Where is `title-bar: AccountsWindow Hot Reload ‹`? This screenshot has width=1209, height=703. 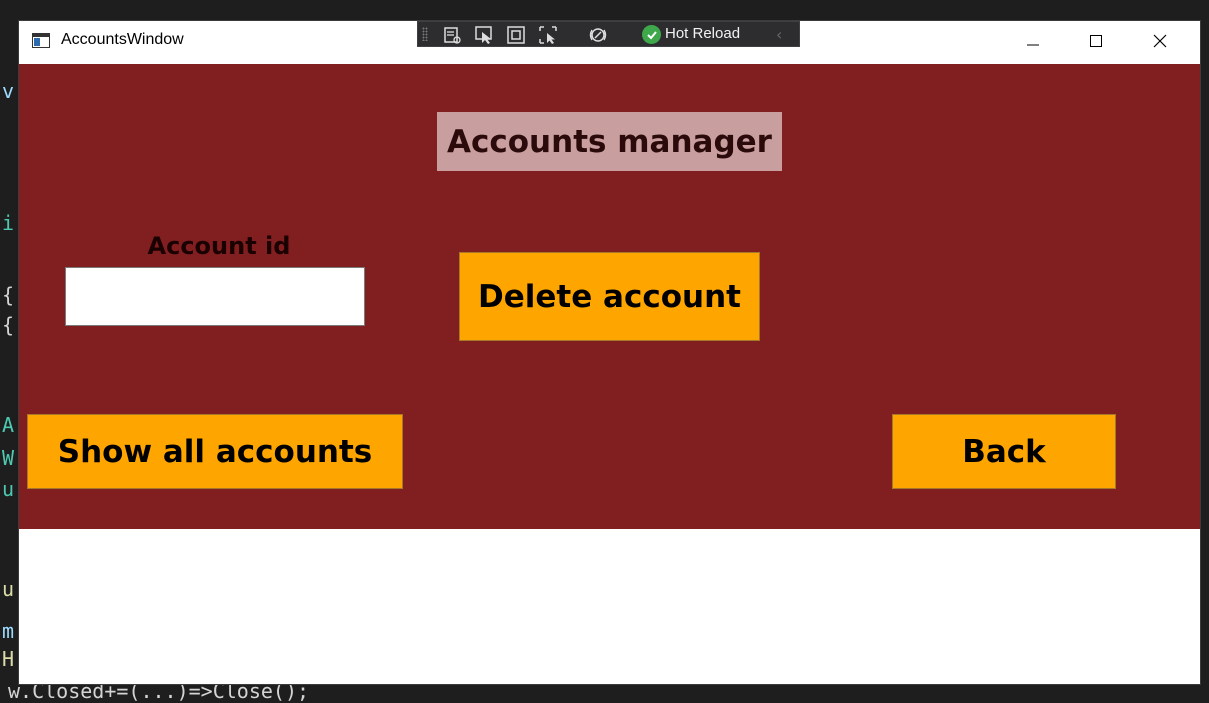 title-bar: AccountsWindow Hot Reload ‹ is located at coordinates (609, 42).